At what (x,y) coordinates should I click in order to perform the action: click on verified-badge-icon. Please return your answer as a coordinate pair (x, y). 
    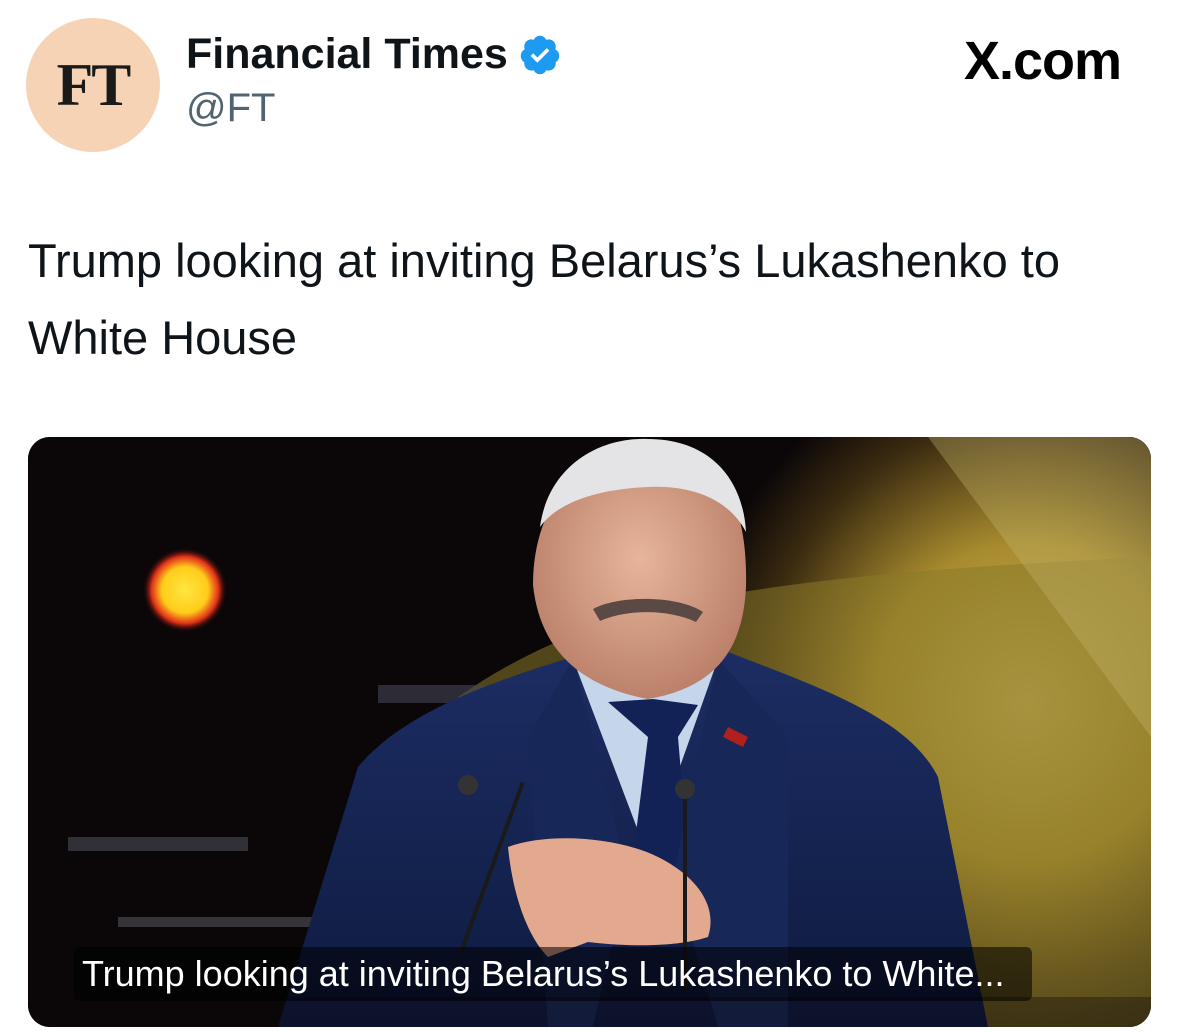
    Looking at the image, I should click on (540, 54).